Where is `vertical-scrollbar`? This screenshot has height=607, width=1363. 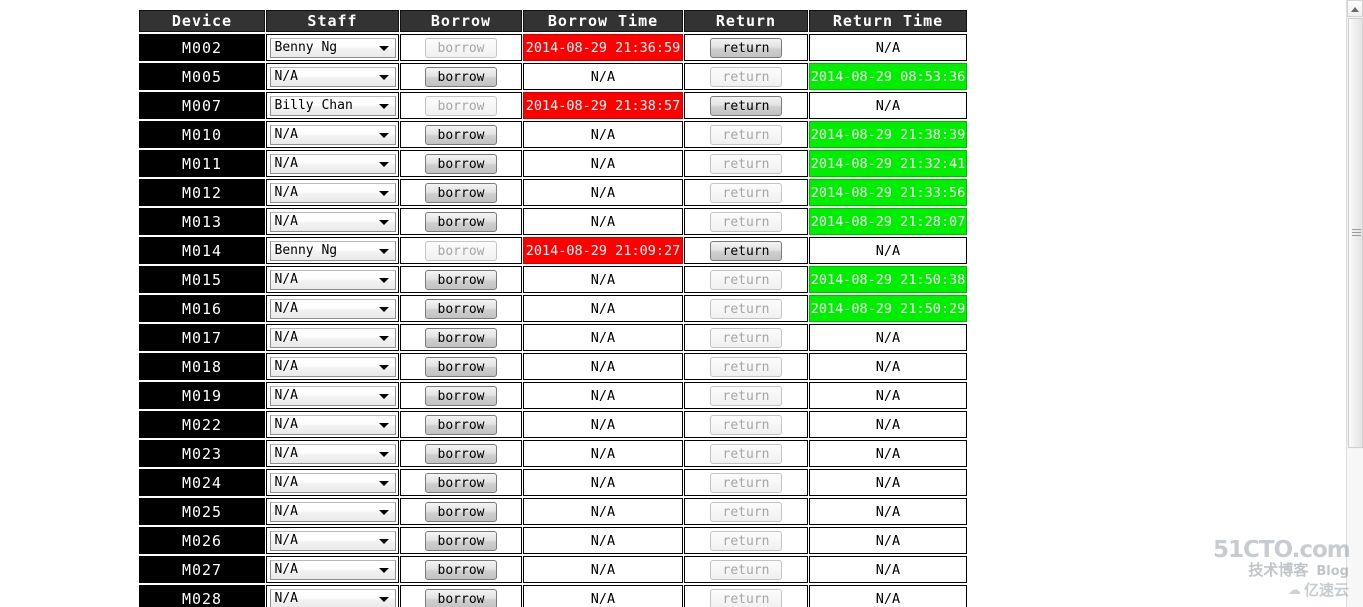 vertical-scrollbar is located at coordinates (1354, 303).